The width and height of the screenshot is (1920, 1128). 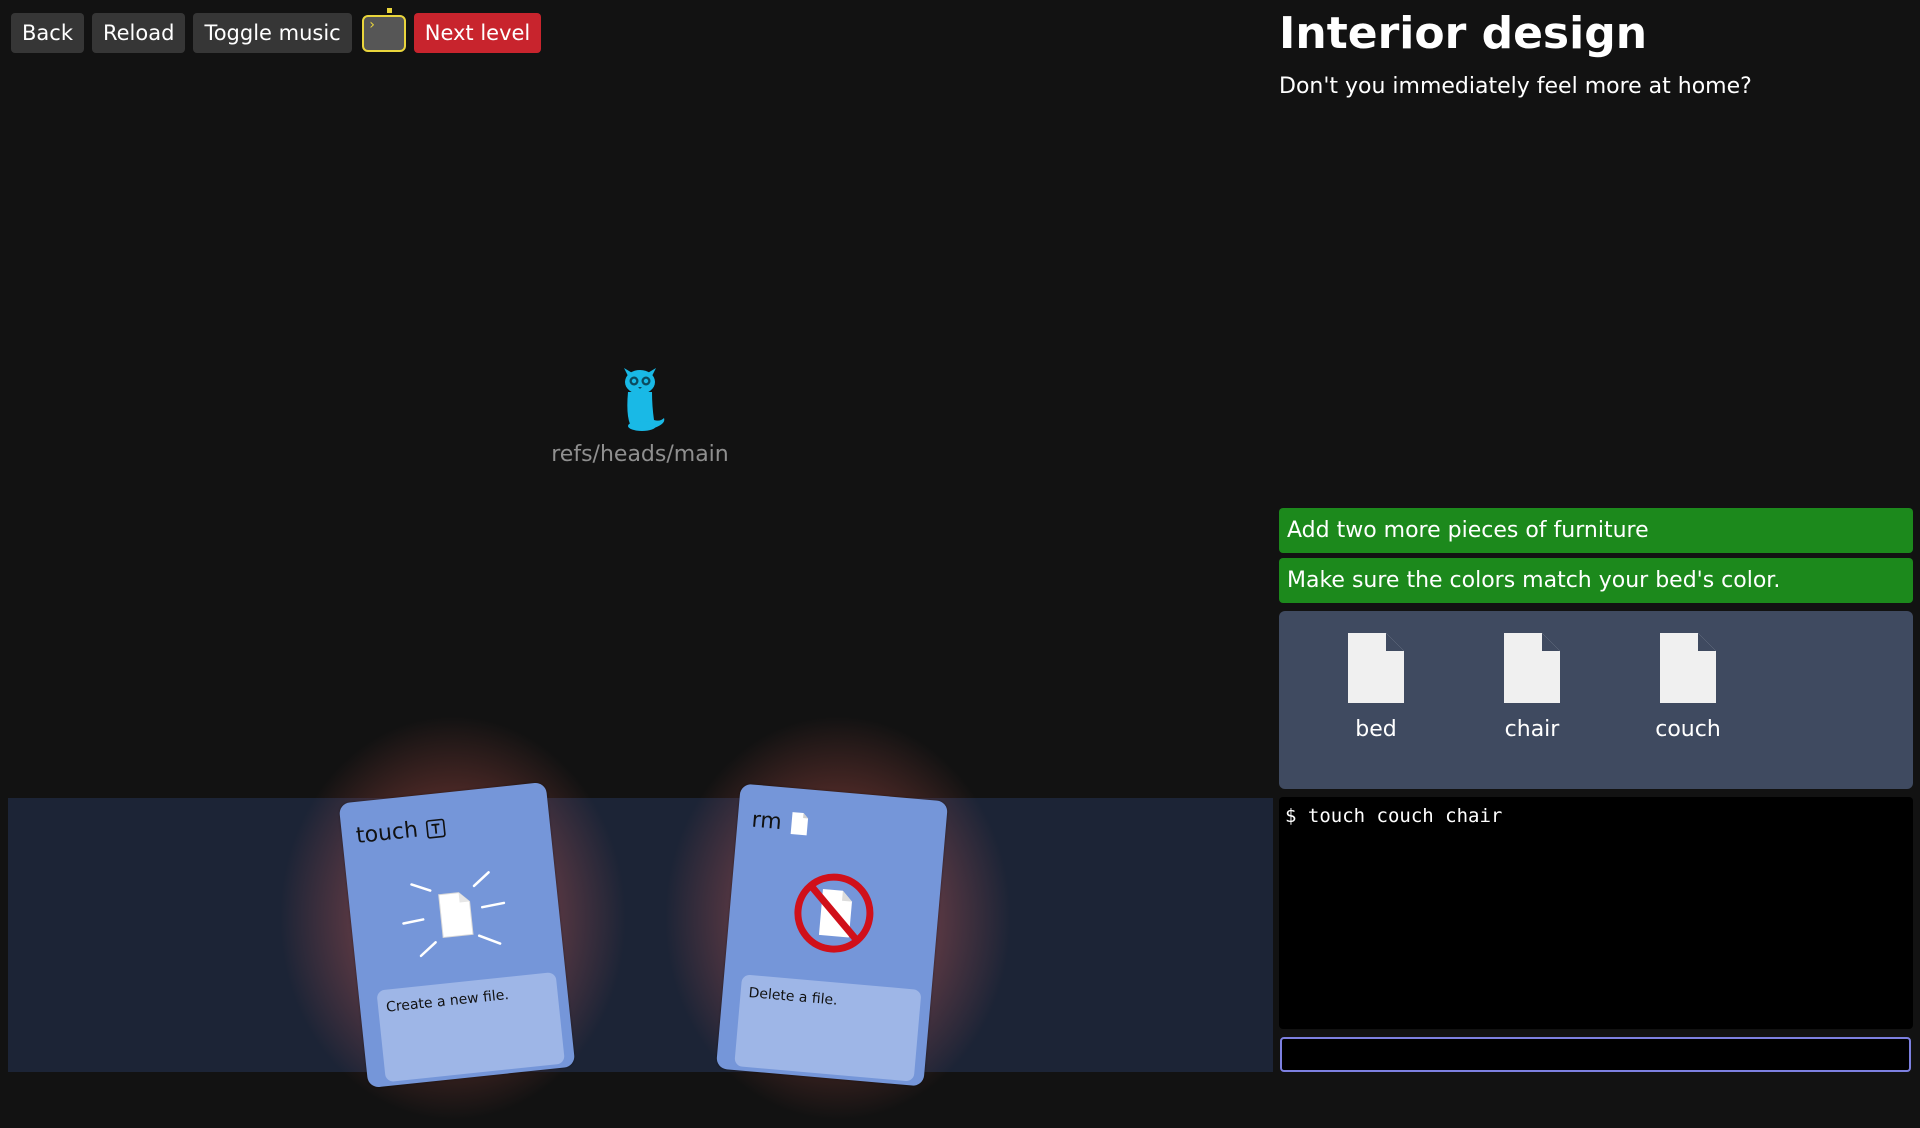 I want to click on card-touch: touch Create a new file., so click(x=457, y=935).